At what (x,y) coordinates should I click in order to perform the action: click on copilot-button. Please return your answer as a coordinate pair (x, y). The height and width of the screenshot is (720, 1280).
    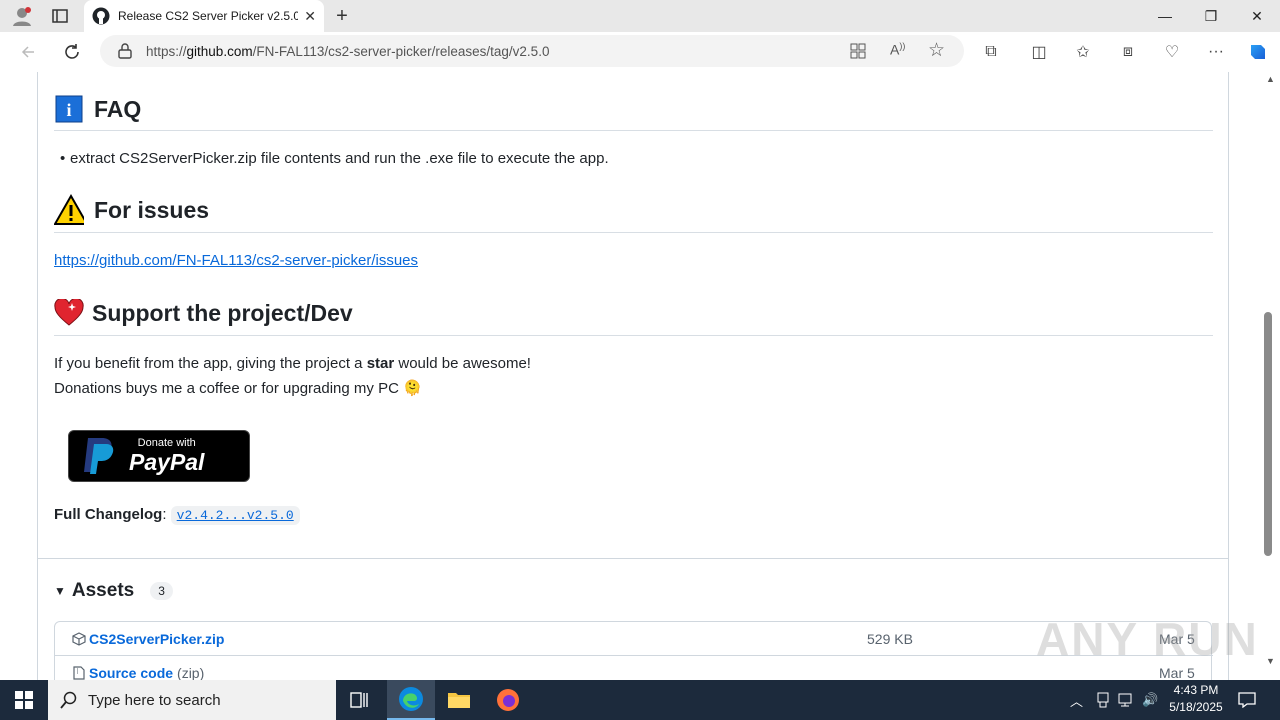
    Looking at the image, I should click on (1258, 52).